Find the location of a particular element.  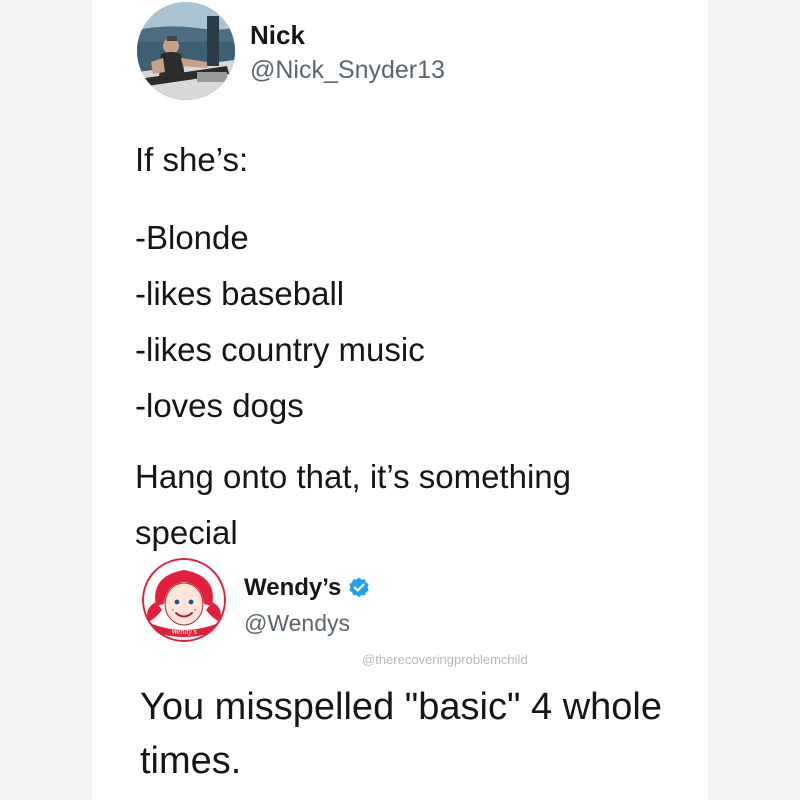

tweet-text-line: -Blonde is located at coordinates (192, 237).